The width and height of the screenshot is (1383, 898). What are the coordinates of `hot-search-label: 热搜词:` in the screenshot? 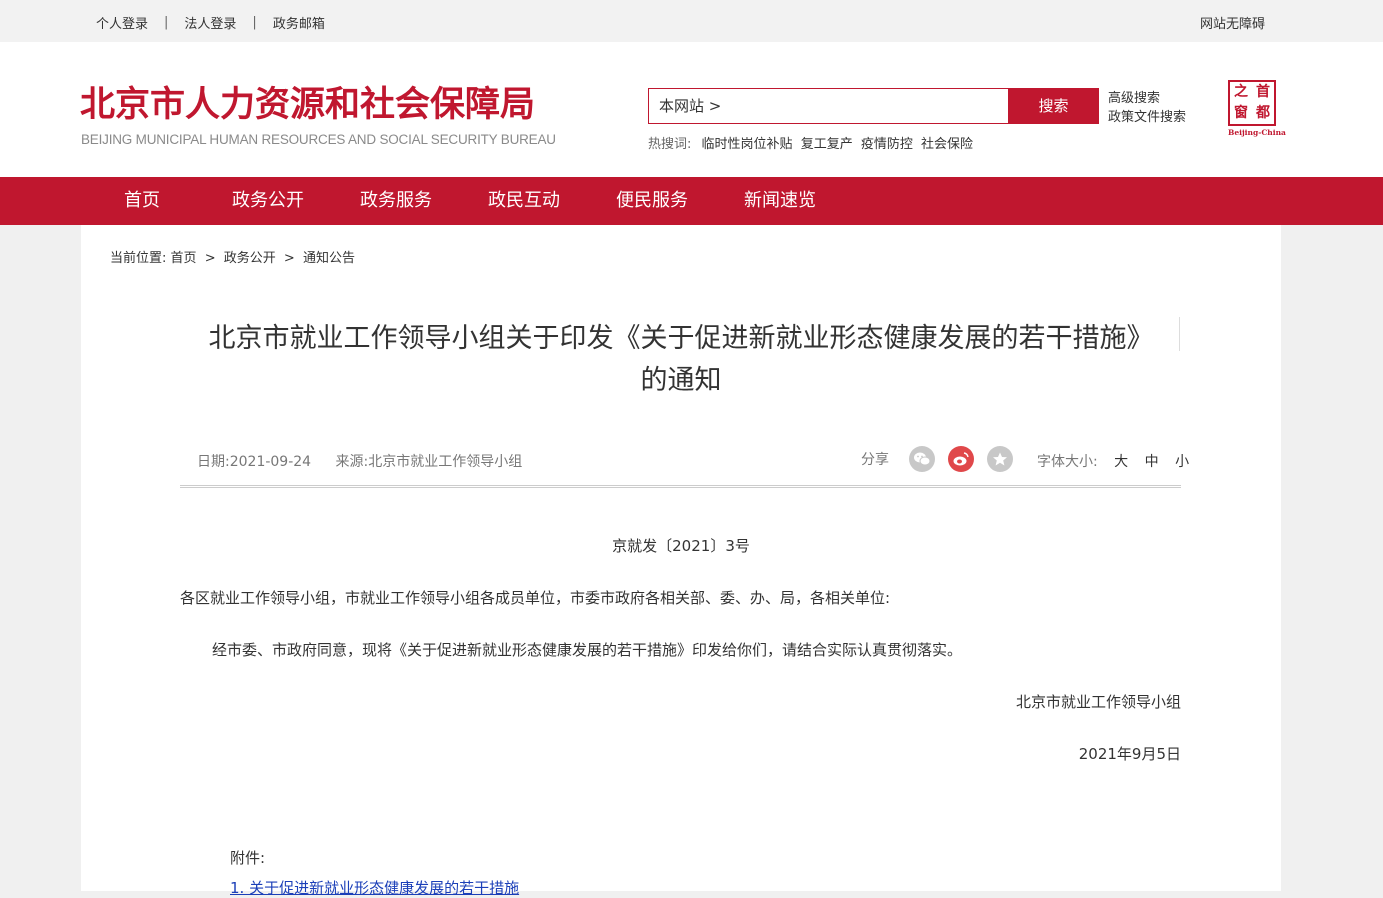 It's located at (670, 144).